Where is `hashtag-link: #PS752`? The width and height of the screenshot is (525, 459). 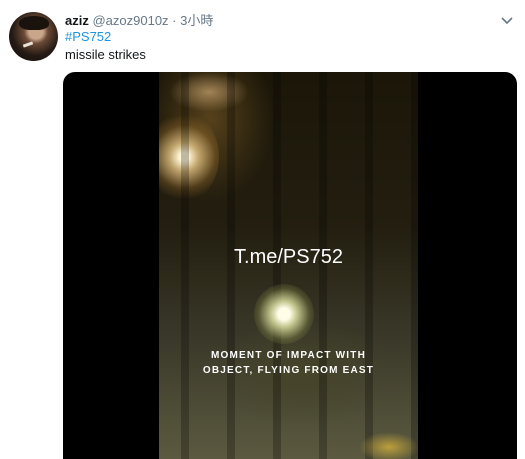
hashtag-link: #PS752 is located at coordinates (88, 36).